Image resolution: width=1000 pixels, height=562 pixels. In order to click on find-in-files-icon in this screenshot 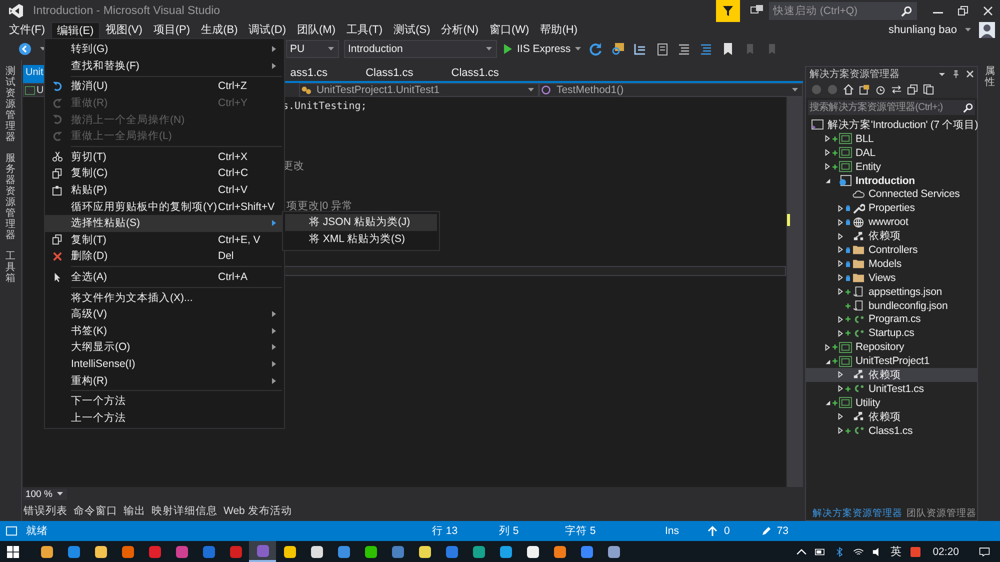, I will do `click(617, 49)`.